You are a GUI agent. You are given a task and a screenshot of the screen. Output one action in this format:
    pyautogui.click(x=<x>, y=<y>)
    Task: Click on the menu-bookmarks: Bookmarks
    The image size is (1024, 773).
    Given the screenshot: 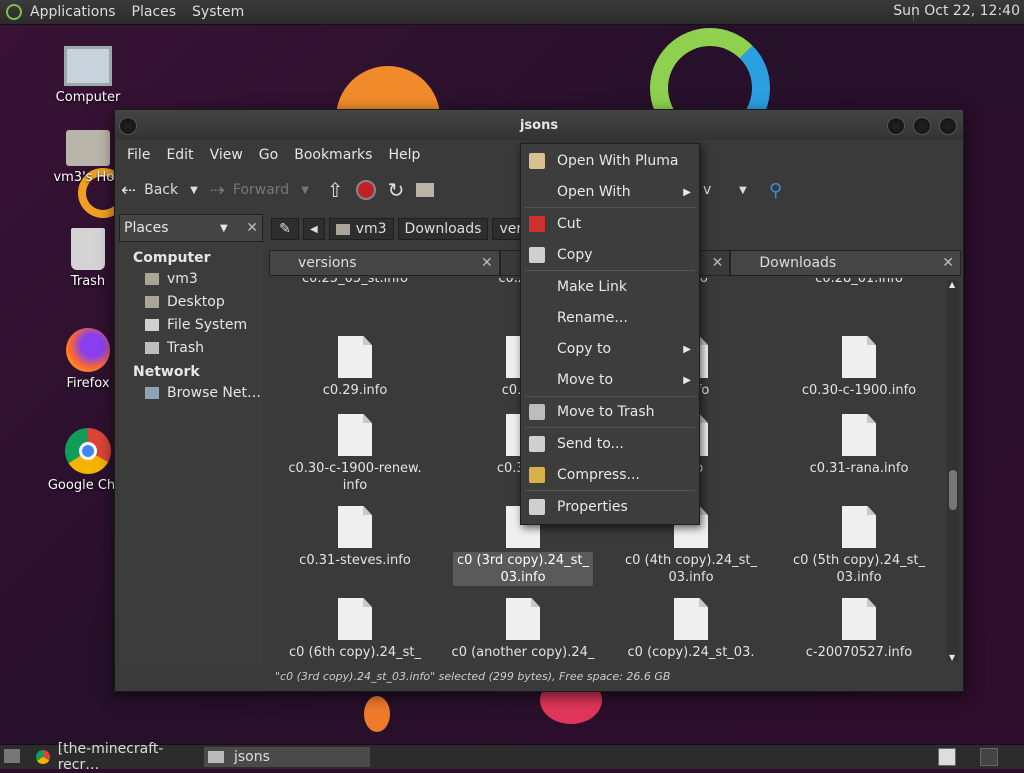 What is the action you would take?
    pyautogui.click(x=333, y=155)
    